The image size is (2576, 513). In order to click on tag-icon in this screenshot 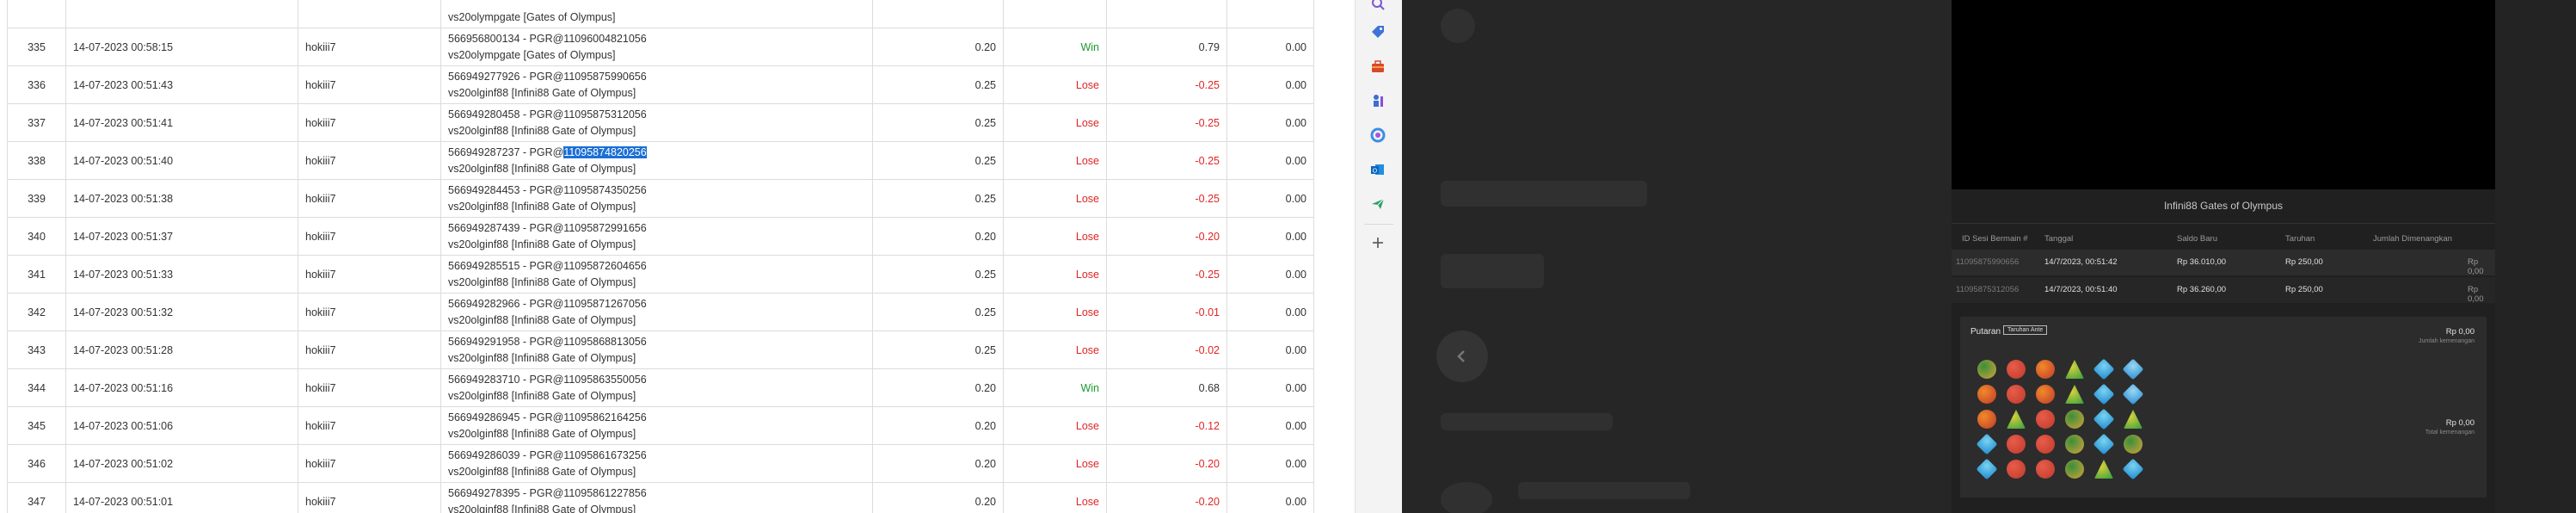, I will do `click(1378, 32)`.